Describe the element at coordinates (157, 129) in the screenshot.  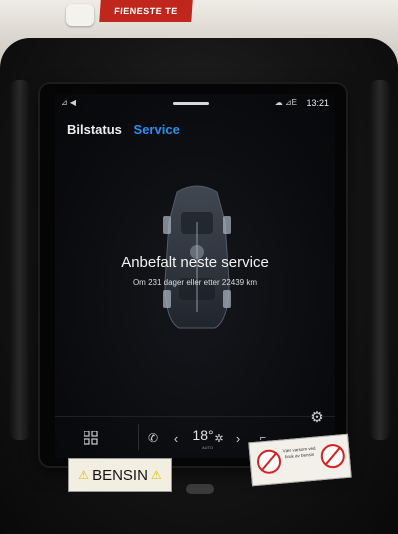
I see `tab-service: Service` at that location.